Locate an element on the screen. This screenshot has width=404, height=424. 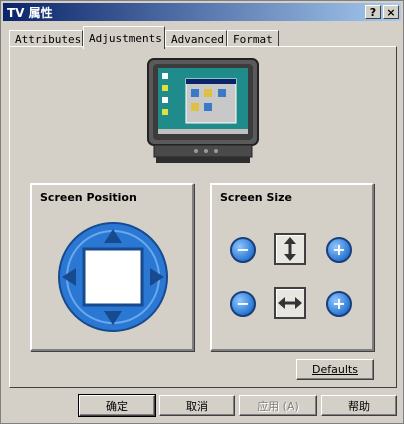
screen-size-title: Screen Size is located at coordinates (256, 197).